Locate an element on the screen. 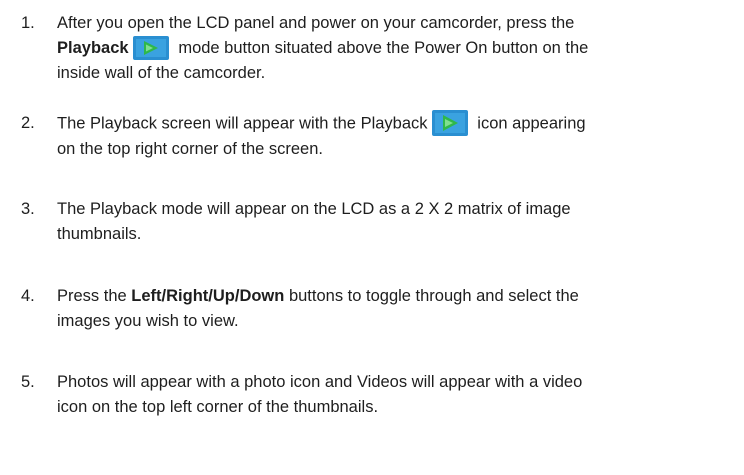 This screenshot has height=475, width=744. instruction-number: 4. is located at coordinates (28, 296).